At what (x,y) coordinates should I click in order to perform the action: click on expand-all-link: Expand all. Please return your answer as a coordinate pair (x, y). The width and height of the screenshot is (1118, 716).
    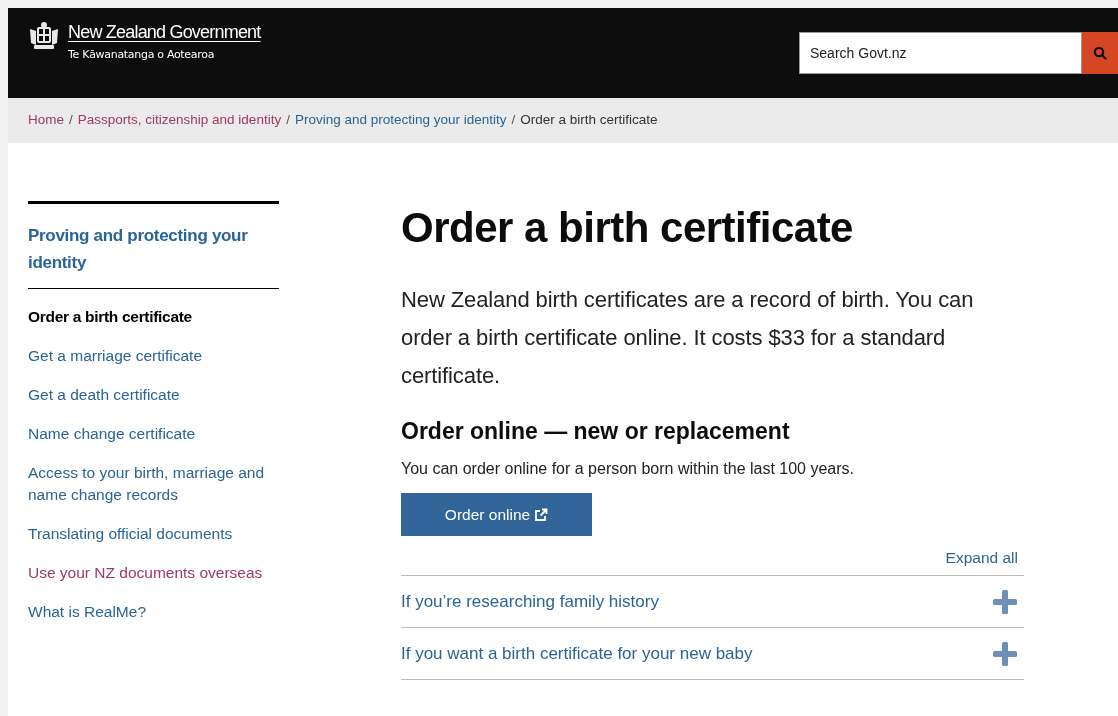
    Looking at the image, I should click on (981, 558).